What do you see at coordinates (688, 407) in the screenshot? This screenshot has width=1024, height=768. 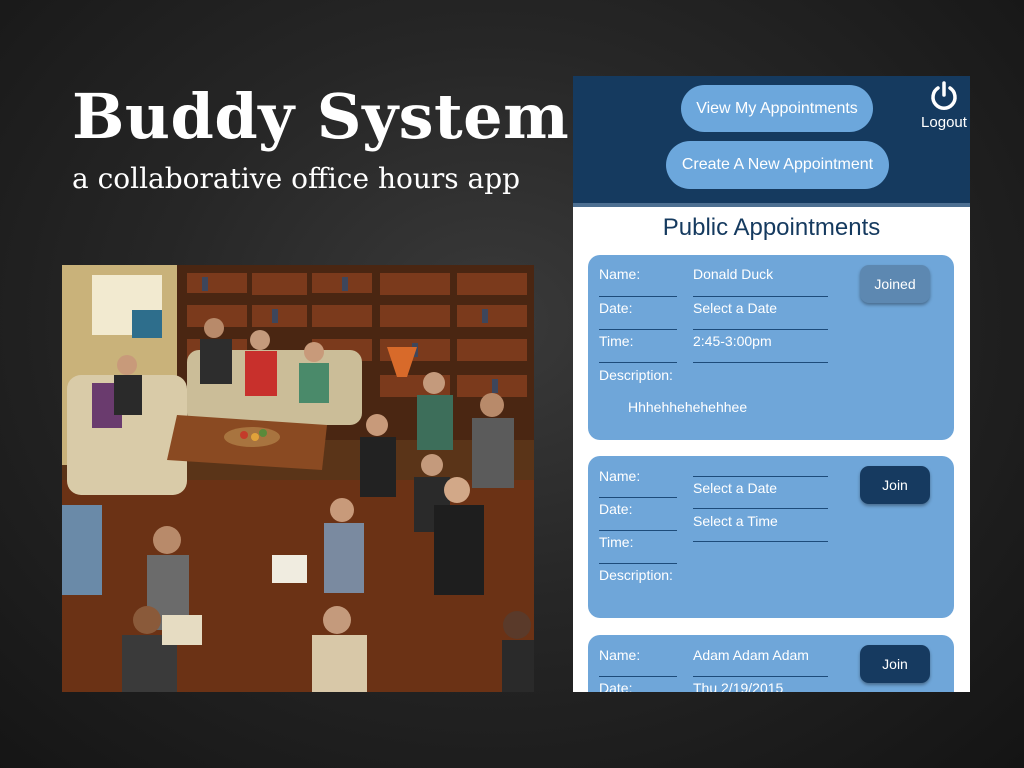 I see `description-value: Hhhehhehehehhee` at bounding box center [688, 407].